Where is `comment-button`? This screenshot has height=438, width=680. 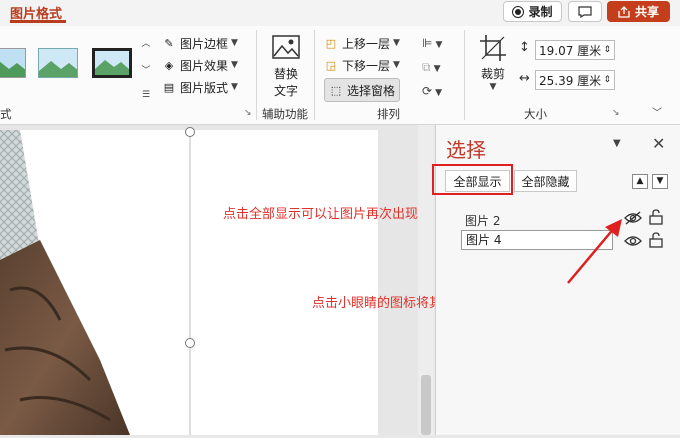 comment-button is located at coordinates (585, 11).